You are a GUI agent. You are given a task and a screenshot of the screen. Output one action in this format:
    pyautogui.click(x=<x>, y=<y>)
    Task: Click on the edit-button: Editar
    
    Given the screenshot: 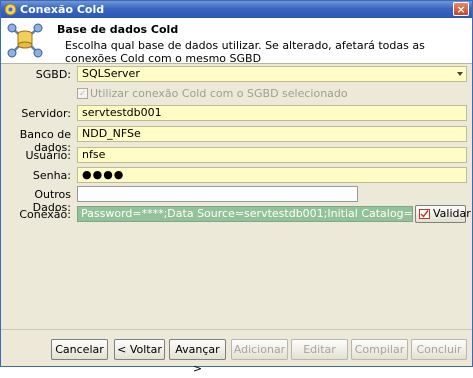 What is the action you would take?
    pyautogui.click(x=319, y=349)
    